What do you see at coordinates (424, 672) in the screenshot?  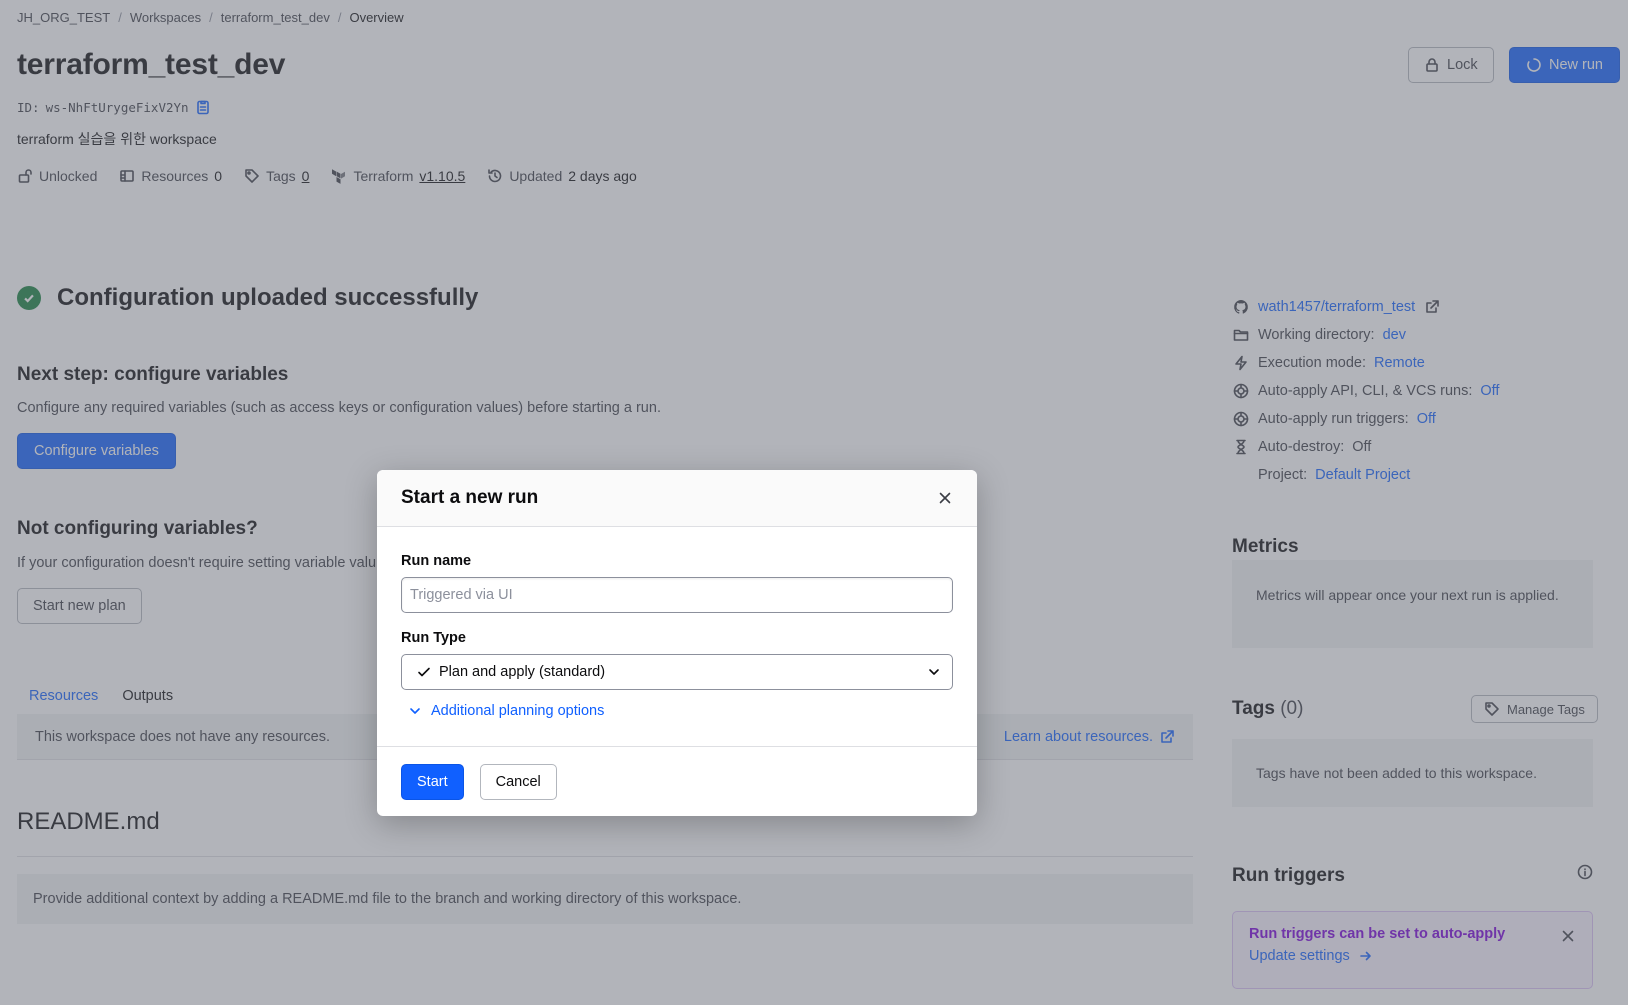 I see `check-icon` at bounding box center [424, 672].